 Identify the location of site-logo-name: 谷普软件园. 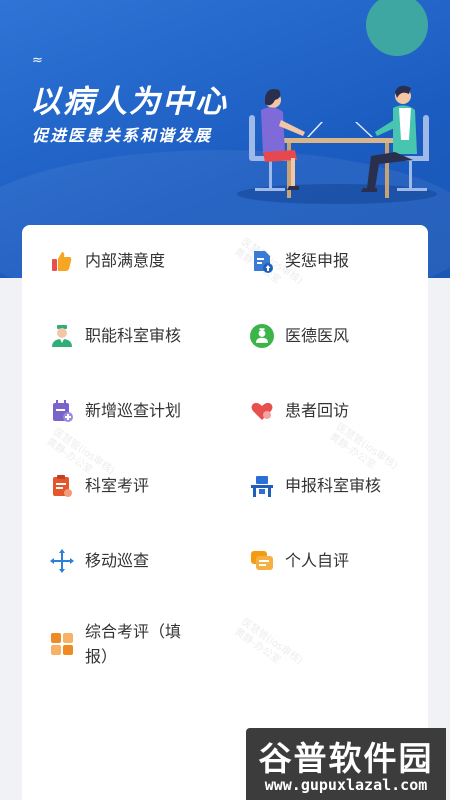
(346, 758).